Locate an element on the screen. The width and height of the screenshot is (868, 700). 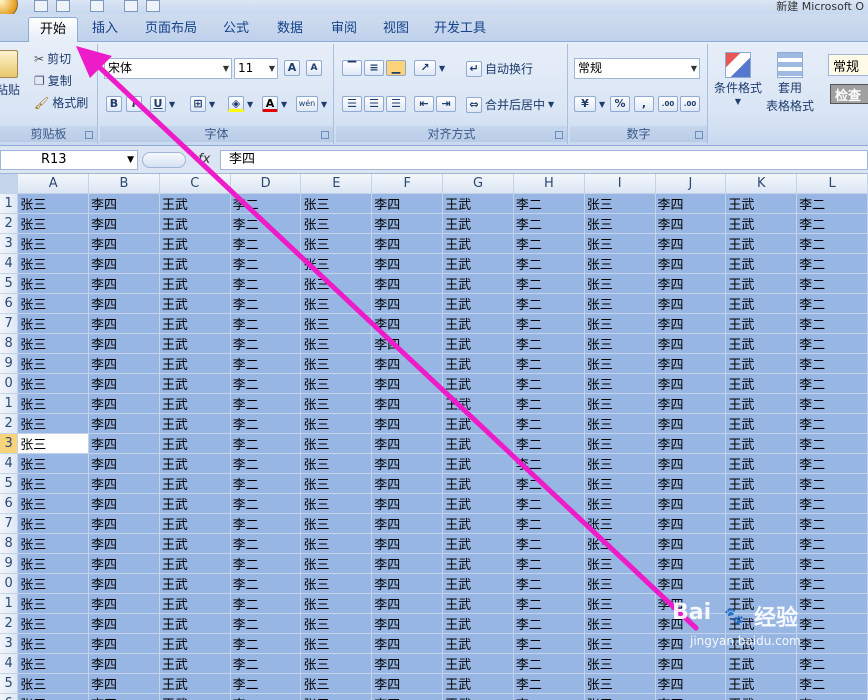
row-header: 1 is located at coordinates (9, 603).